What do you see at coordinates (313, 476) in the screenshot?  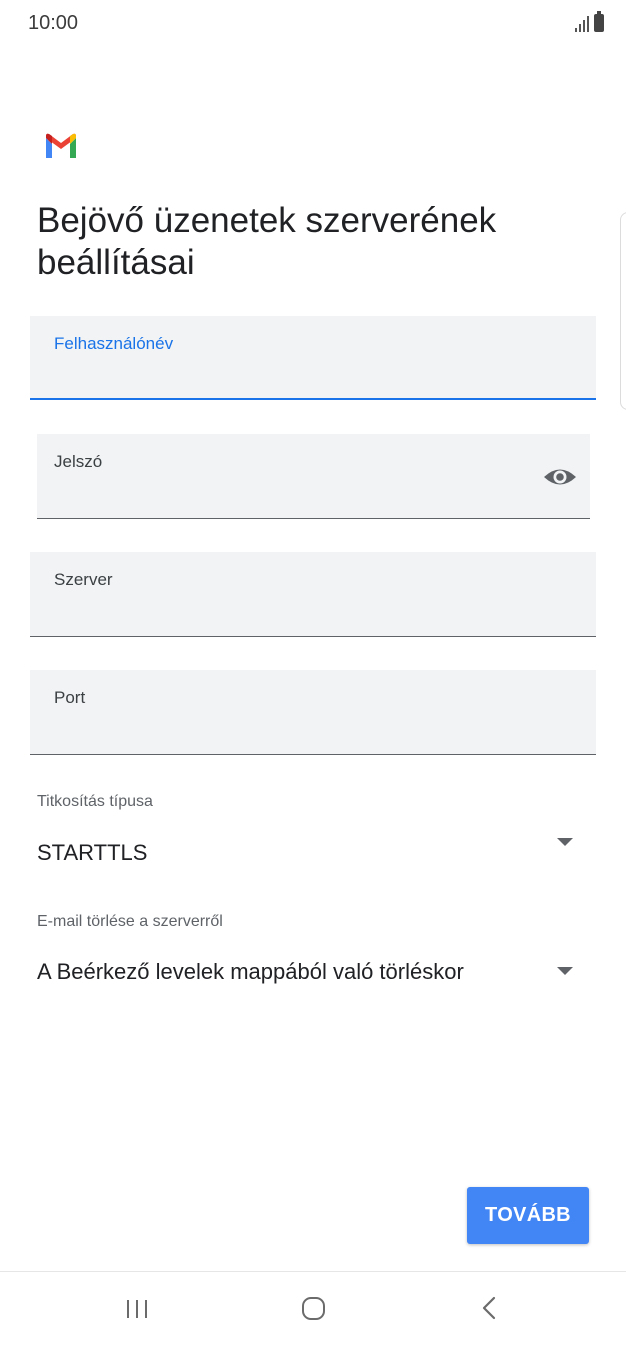 I see `password-field: Jelszó` at bounding box center [313, 476].